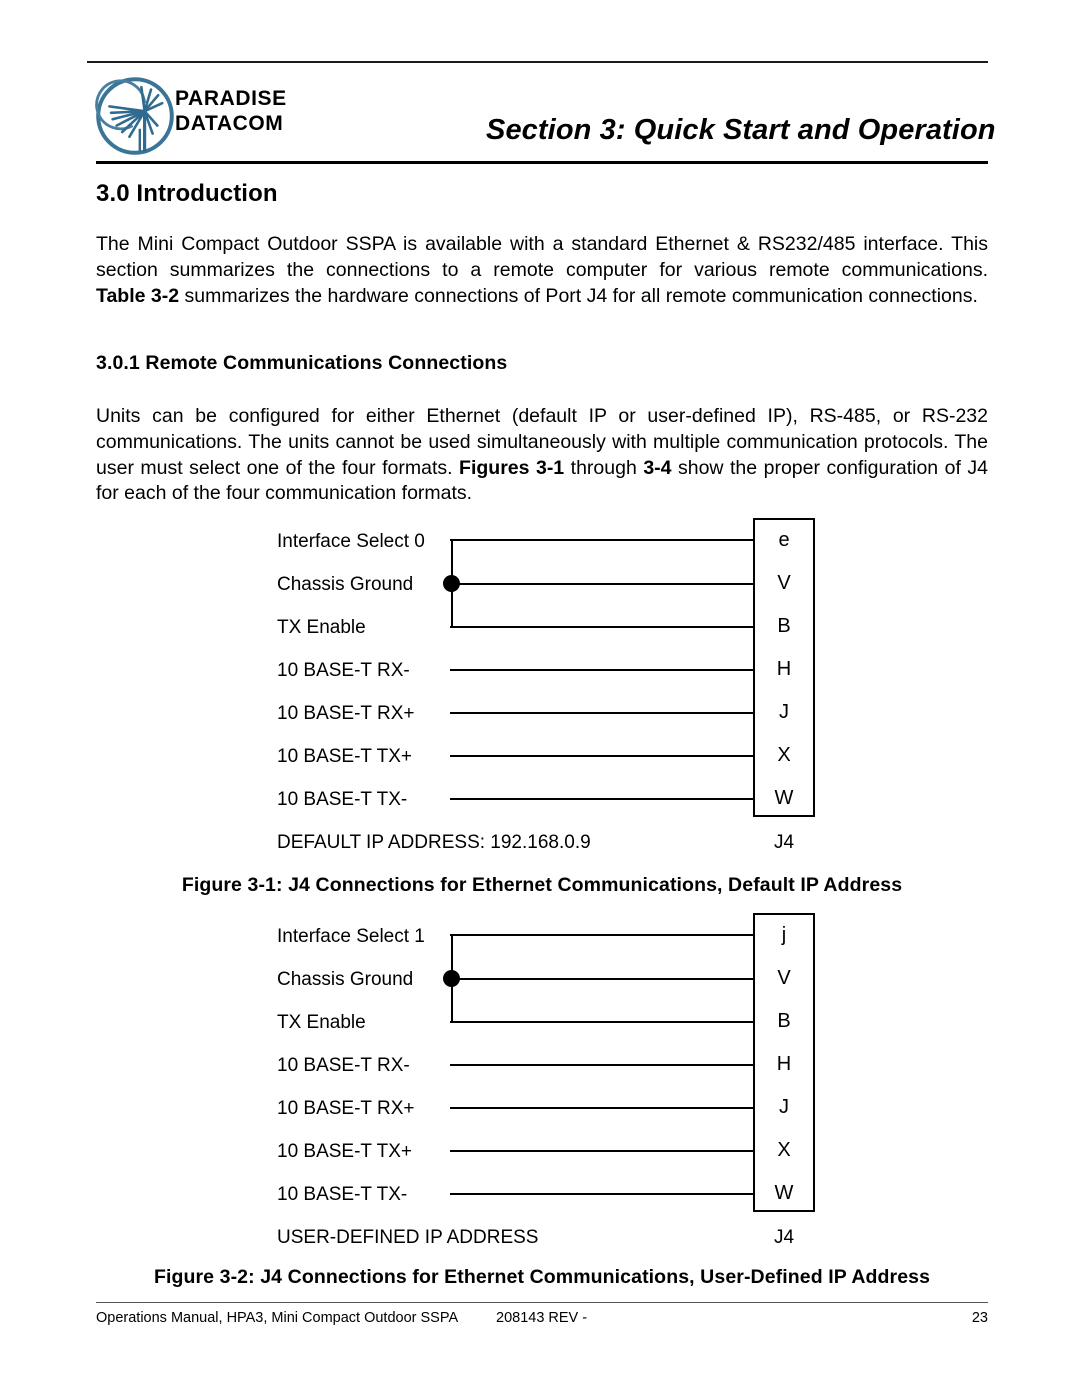 The width and height of the screenshot is (1080, 1397). I want to click on wire-pin-j-lower, so click(602, 935).